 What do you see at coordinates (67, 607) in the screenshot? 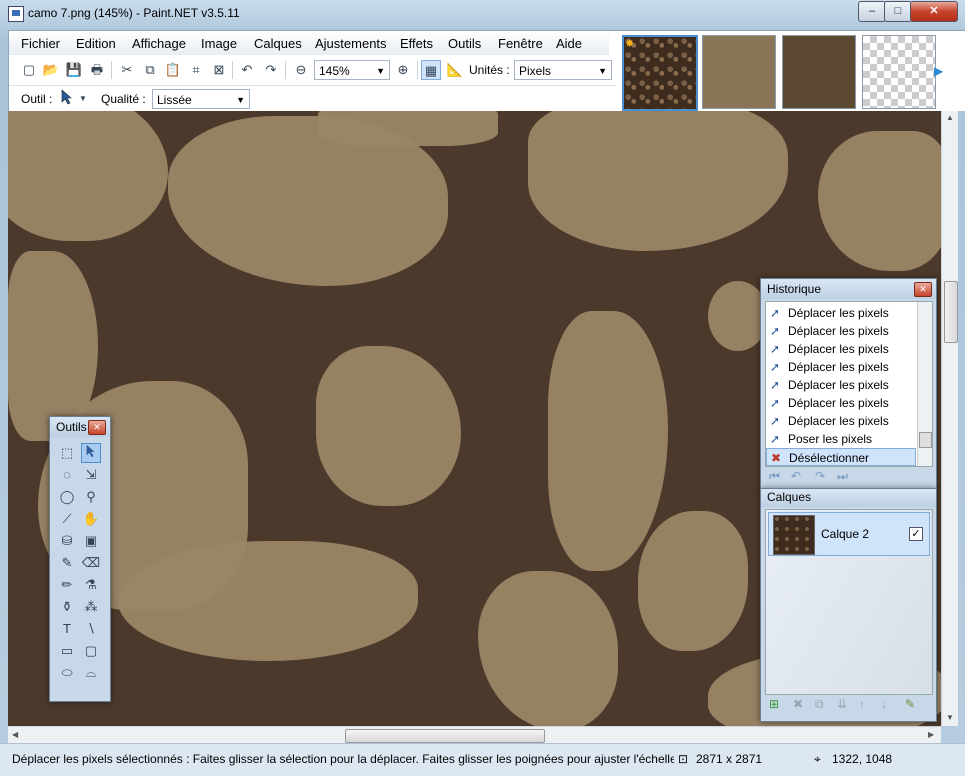
I see `clone-stamp-icon: ⚱` at bounding box center [67, 607].